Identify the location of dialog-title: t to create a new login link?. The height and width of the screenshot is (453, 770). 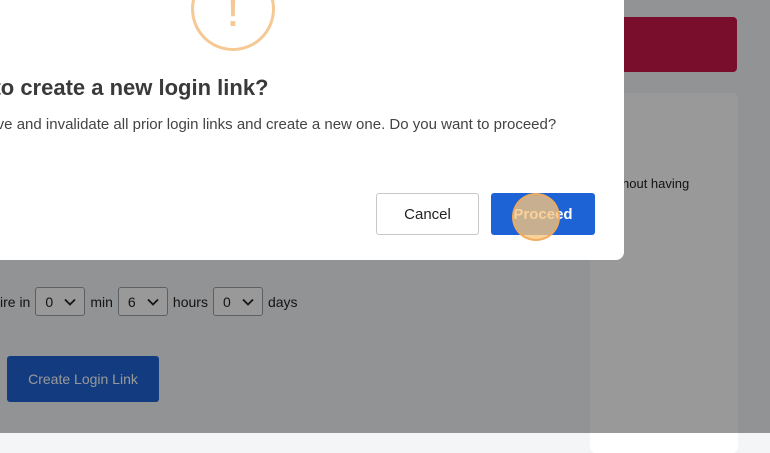
(134, 87).